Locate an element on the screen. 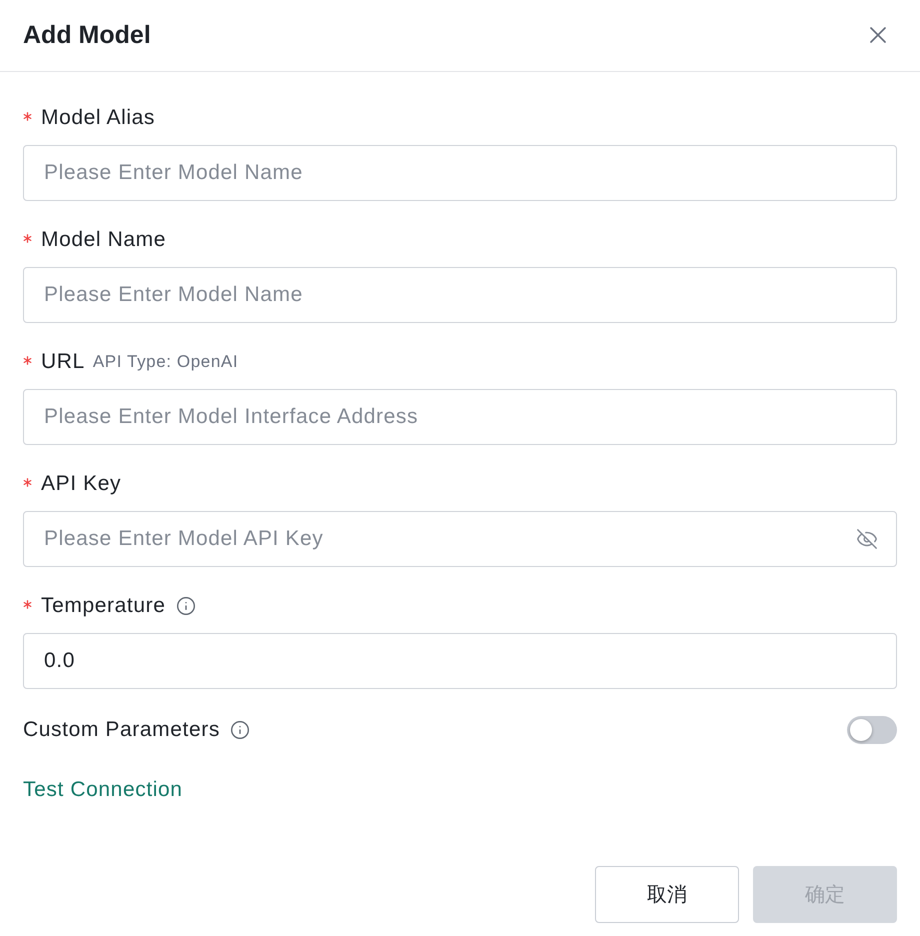 The height and width of the screenshot is (936, 920). test-connection-link: Test Connection is located at coordinates (103, 790).